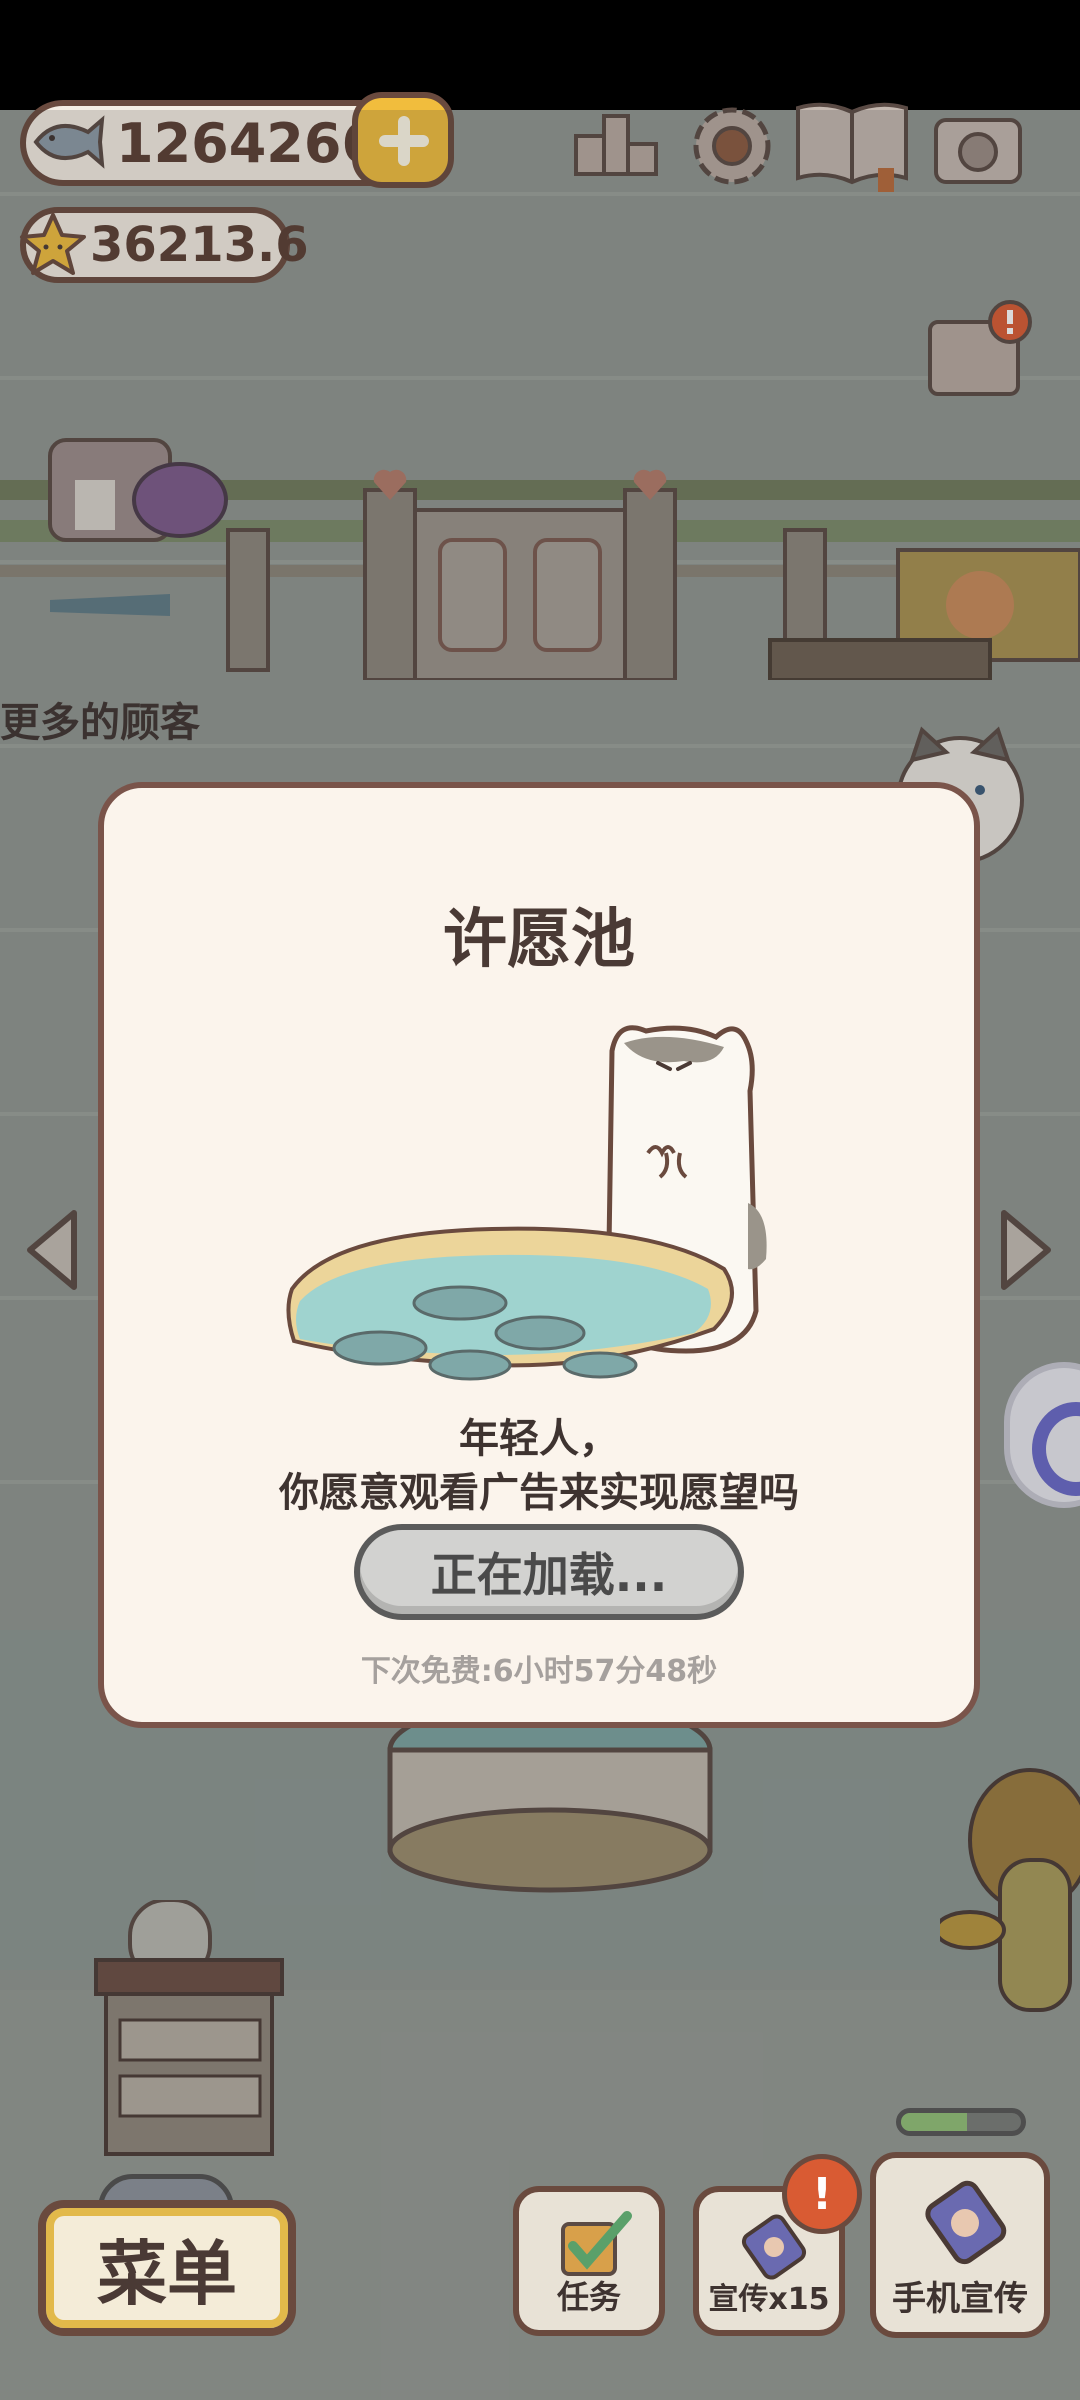  Describe the element at coordinates (960, 2299) in the screenshot. I see `phone-promo-label: 手机宣传` at that location.